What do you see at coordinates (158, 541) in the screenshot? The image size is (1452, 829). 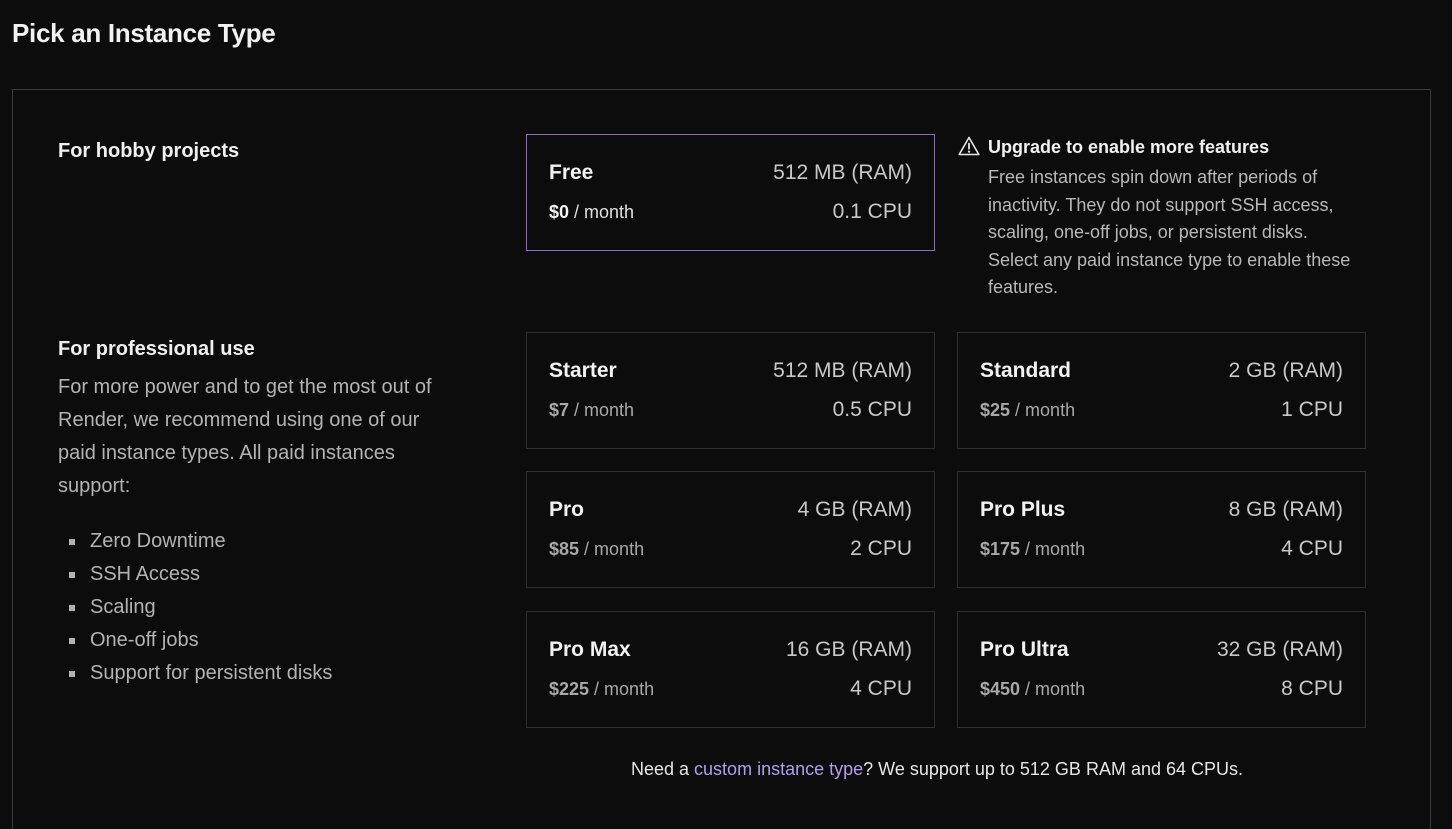 I see `feature-label: Zero Downtime` at bounding box center [158, 541].